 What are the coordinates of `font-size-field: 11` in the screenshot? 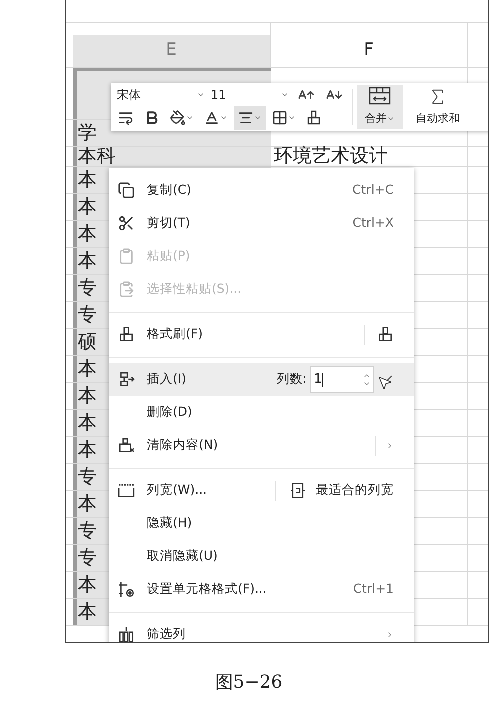 It's located at (250, 95).